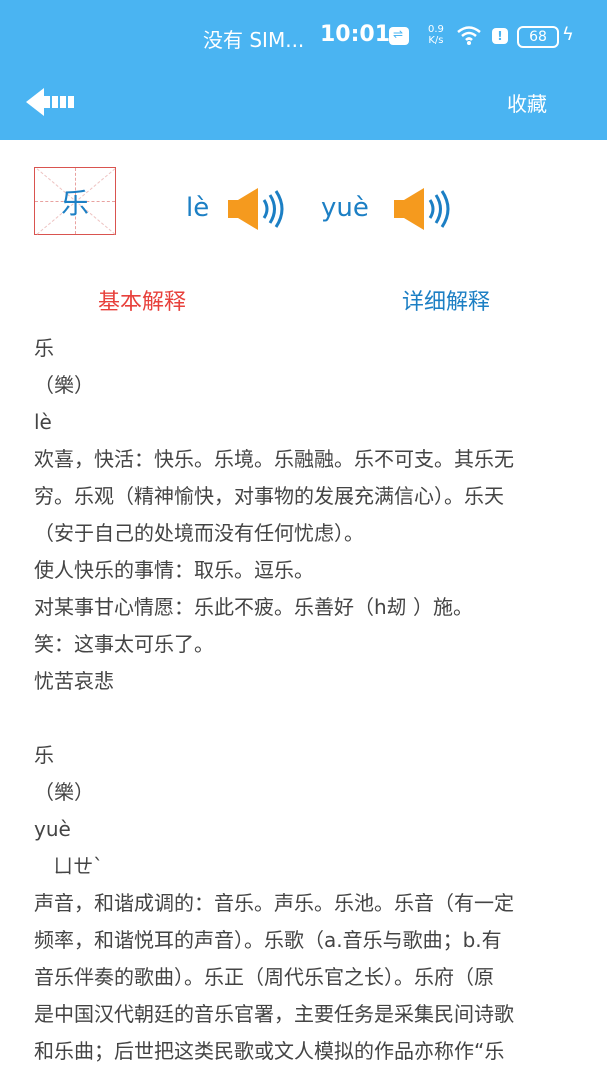  Describe the element at coordinates (469, 38) in the screenshot. I see `wifi-icon` at that location.